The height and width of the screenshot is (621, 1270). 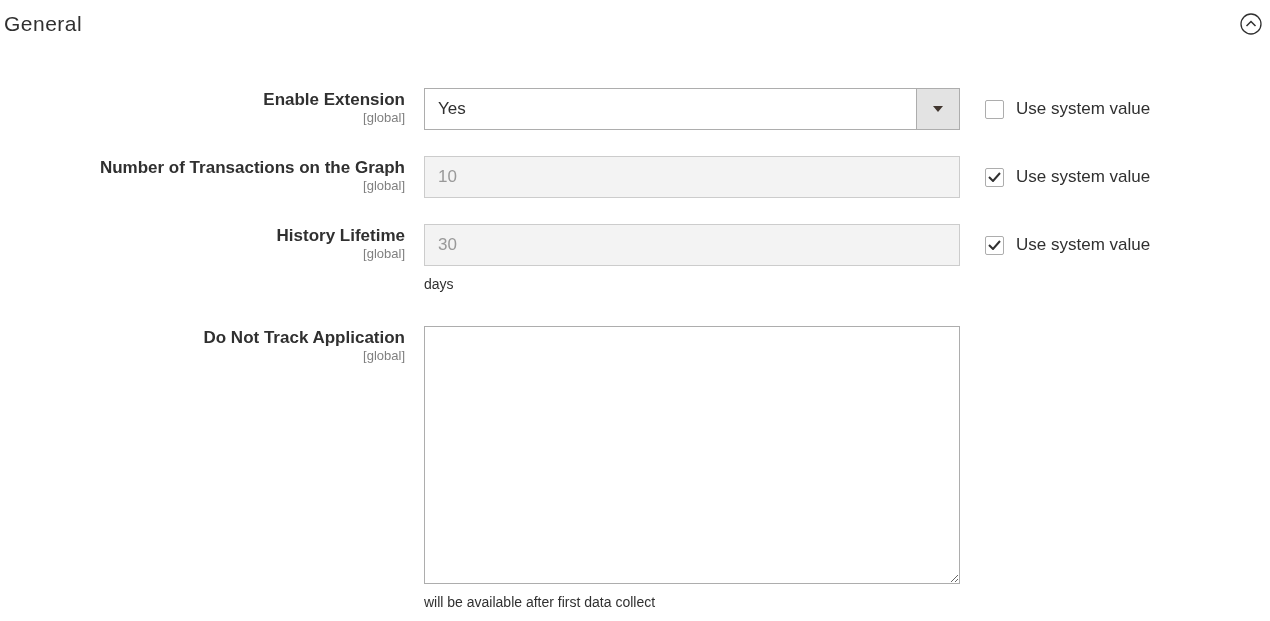 I want to click on chevron-up-circle-icon, so click(x=1251, y=24).